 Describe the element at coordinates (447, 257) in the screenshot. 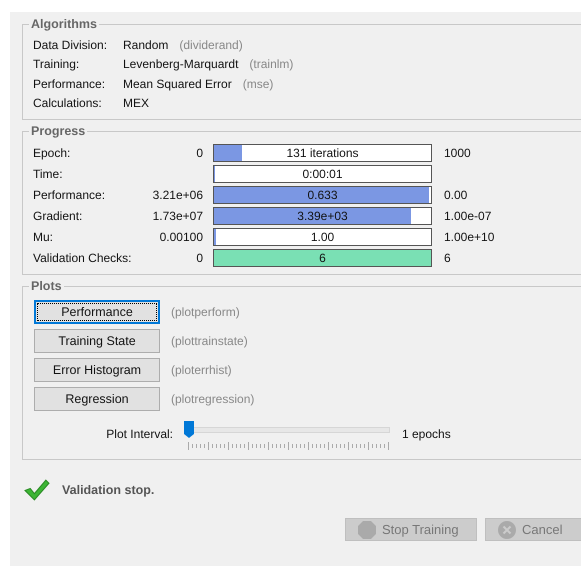

I see `end-value: 6` at that location.